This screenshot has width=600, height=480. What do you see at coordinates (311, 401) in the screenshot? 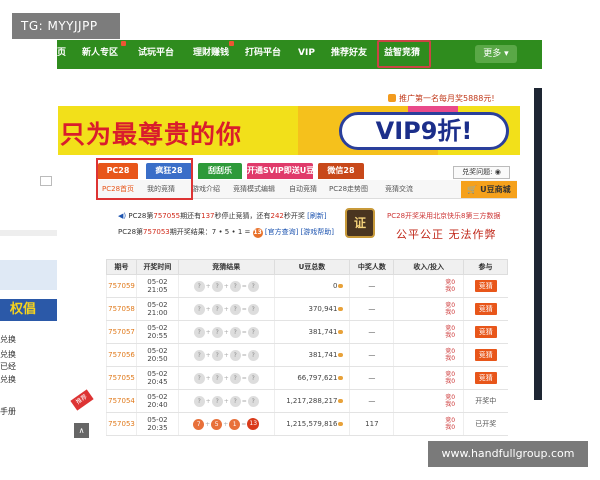
I see `bean-total: 1,217,288,217` at bounding box center [311, 401].